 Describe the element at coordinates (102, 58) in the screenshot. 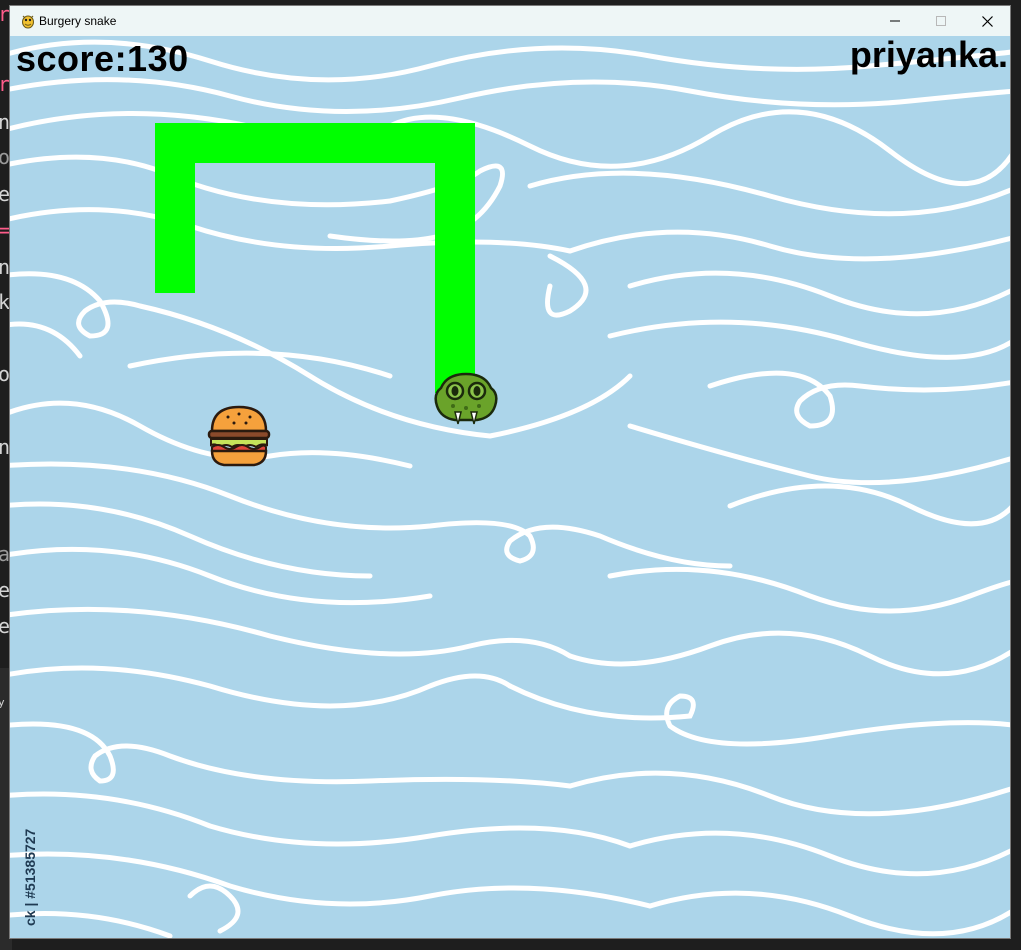

I see `score-label: score:130` at that location.